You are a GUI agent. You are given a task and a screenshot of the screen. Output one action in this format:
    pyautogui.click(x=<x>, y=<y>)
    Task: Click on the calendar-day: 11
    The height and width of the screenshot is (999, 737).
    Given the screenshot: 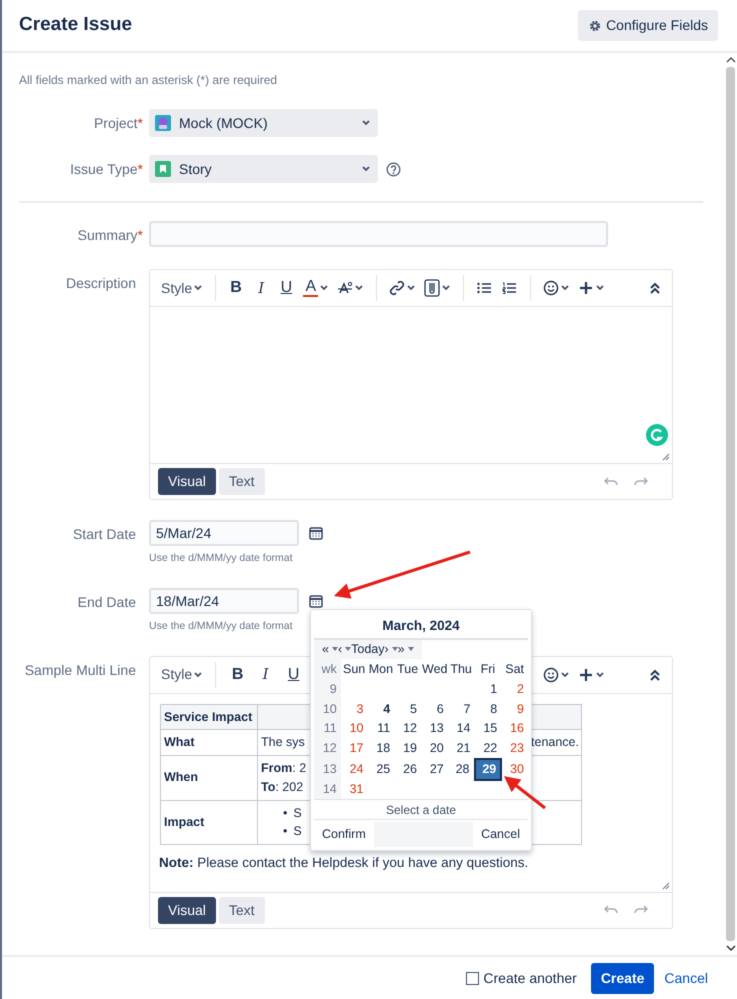 What is the action you would take?
    pyautogui.click(x=381, y=728)
    